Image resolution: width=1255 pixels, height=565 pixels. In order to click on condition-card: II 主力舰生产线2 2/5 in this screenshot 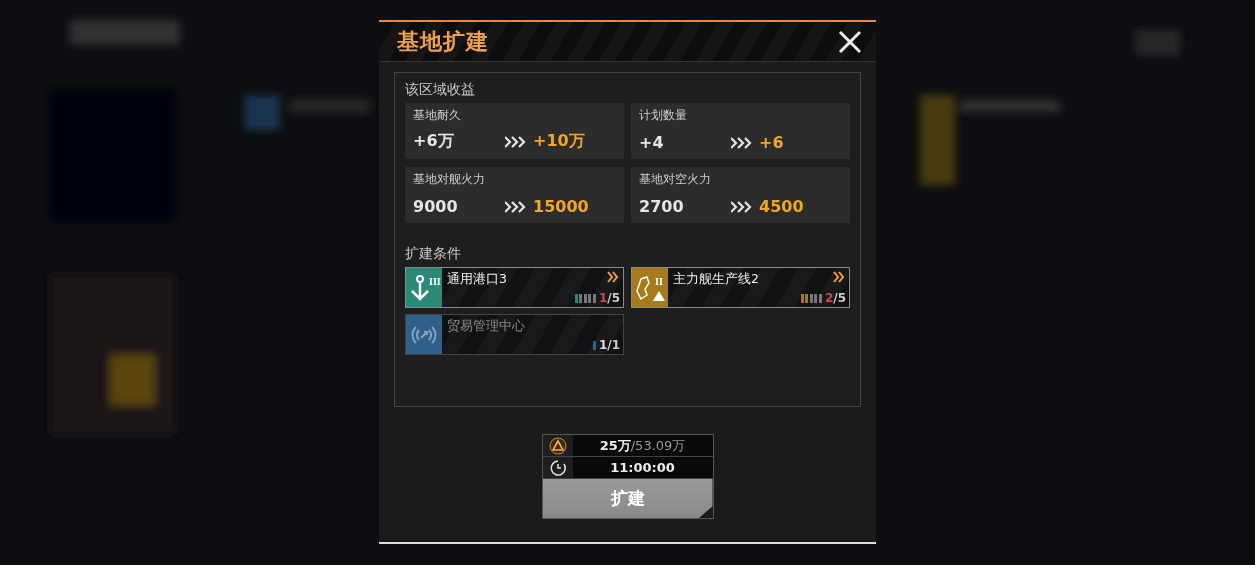, I will do `click(740, 287)`.